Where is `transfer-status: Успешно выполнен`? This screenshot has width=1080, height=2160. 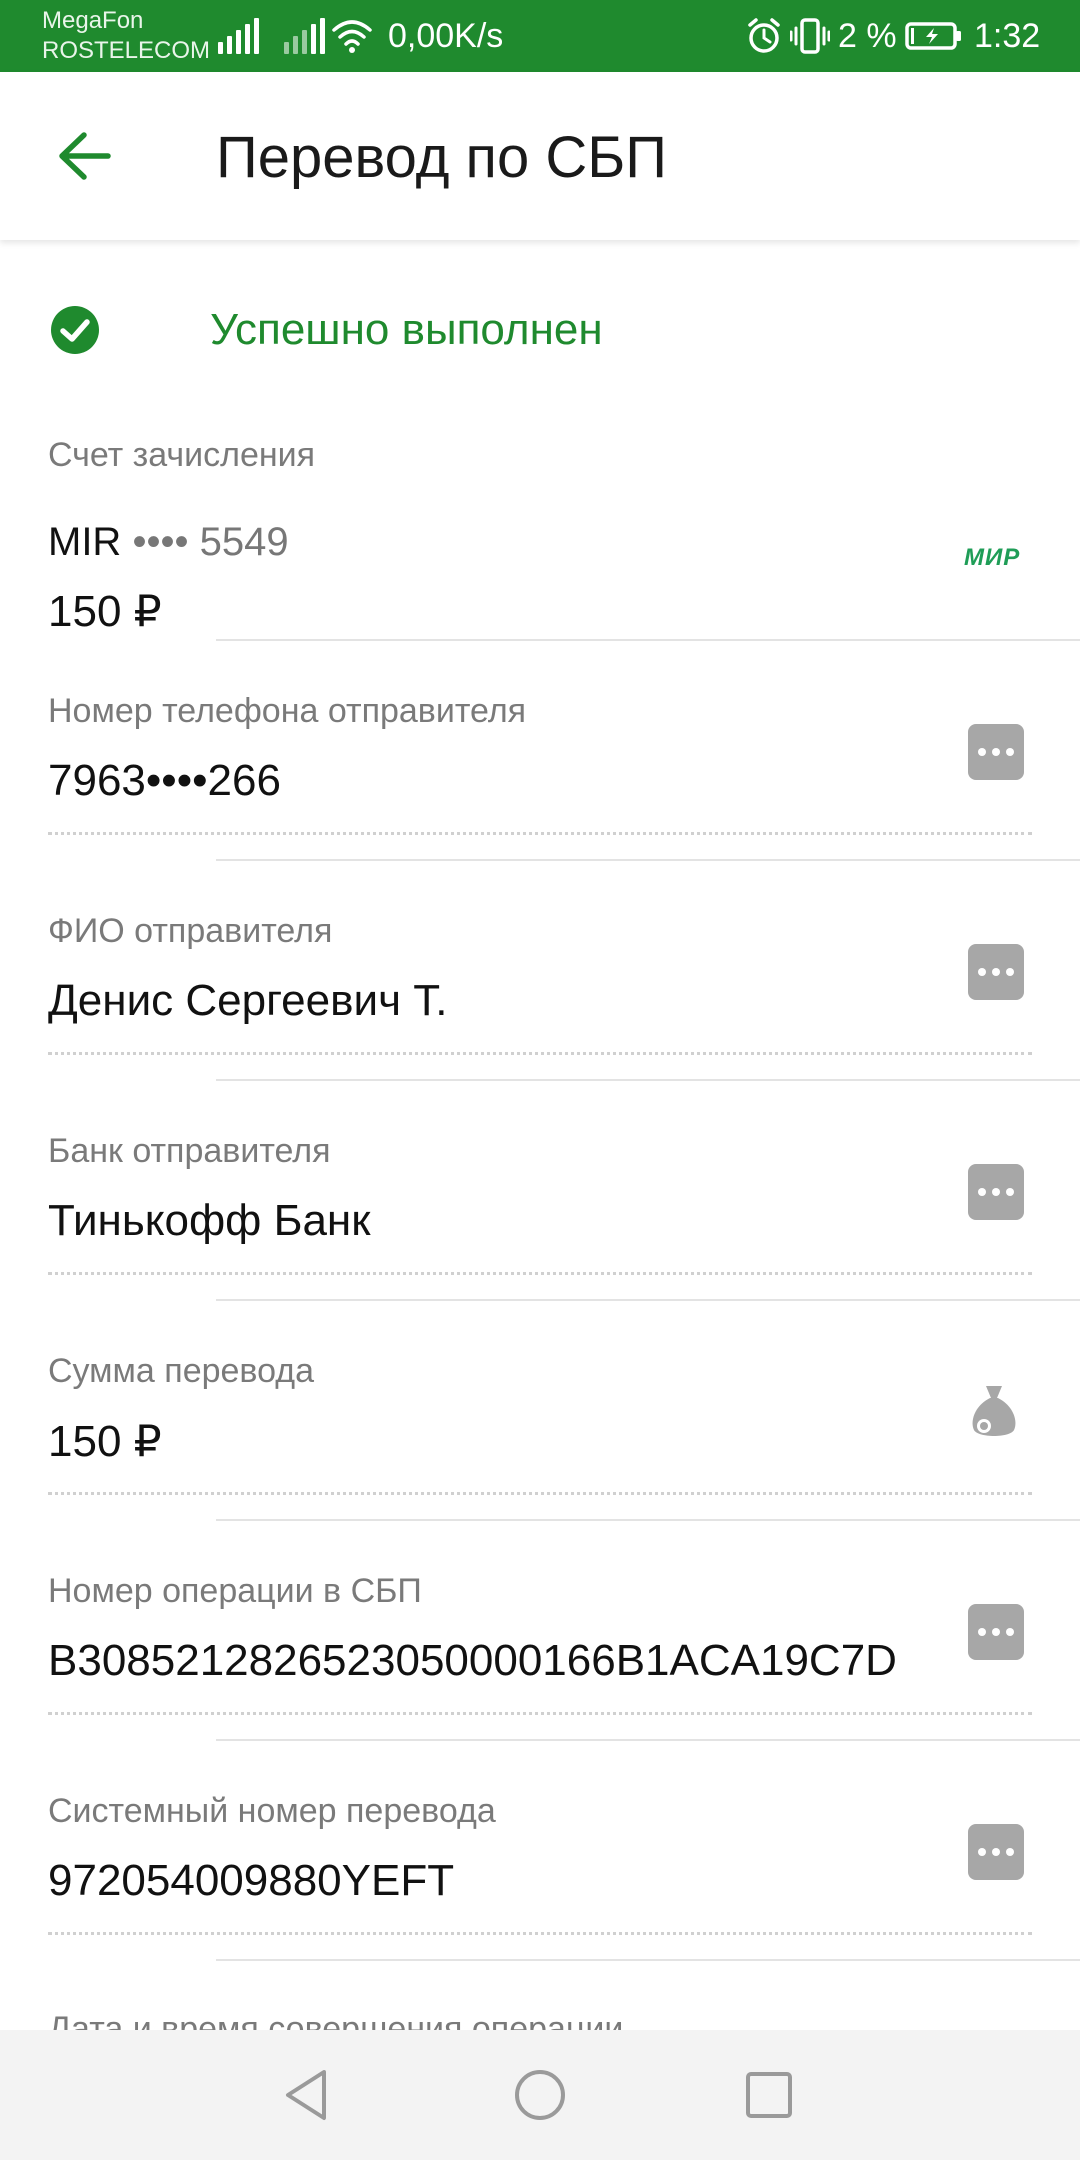 transfer-status: Успешно выполнен is located at coordinates (540, 320).